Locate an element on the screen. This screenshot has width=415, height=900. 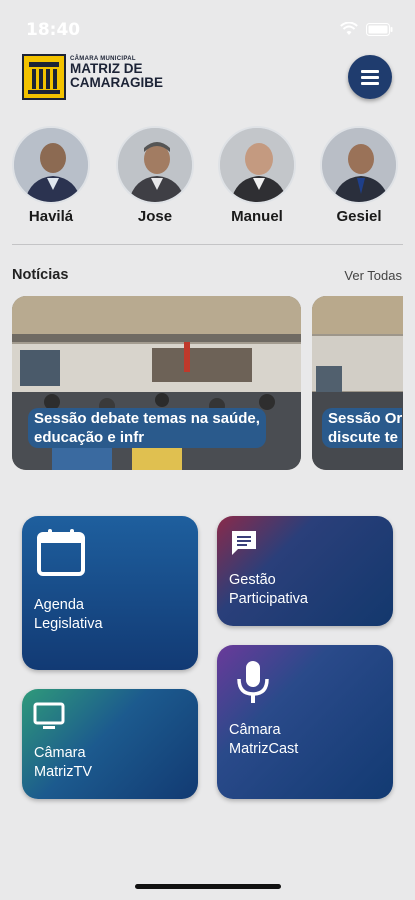
tile-label-line2: Legislativa is located at coordinates (68, 624).